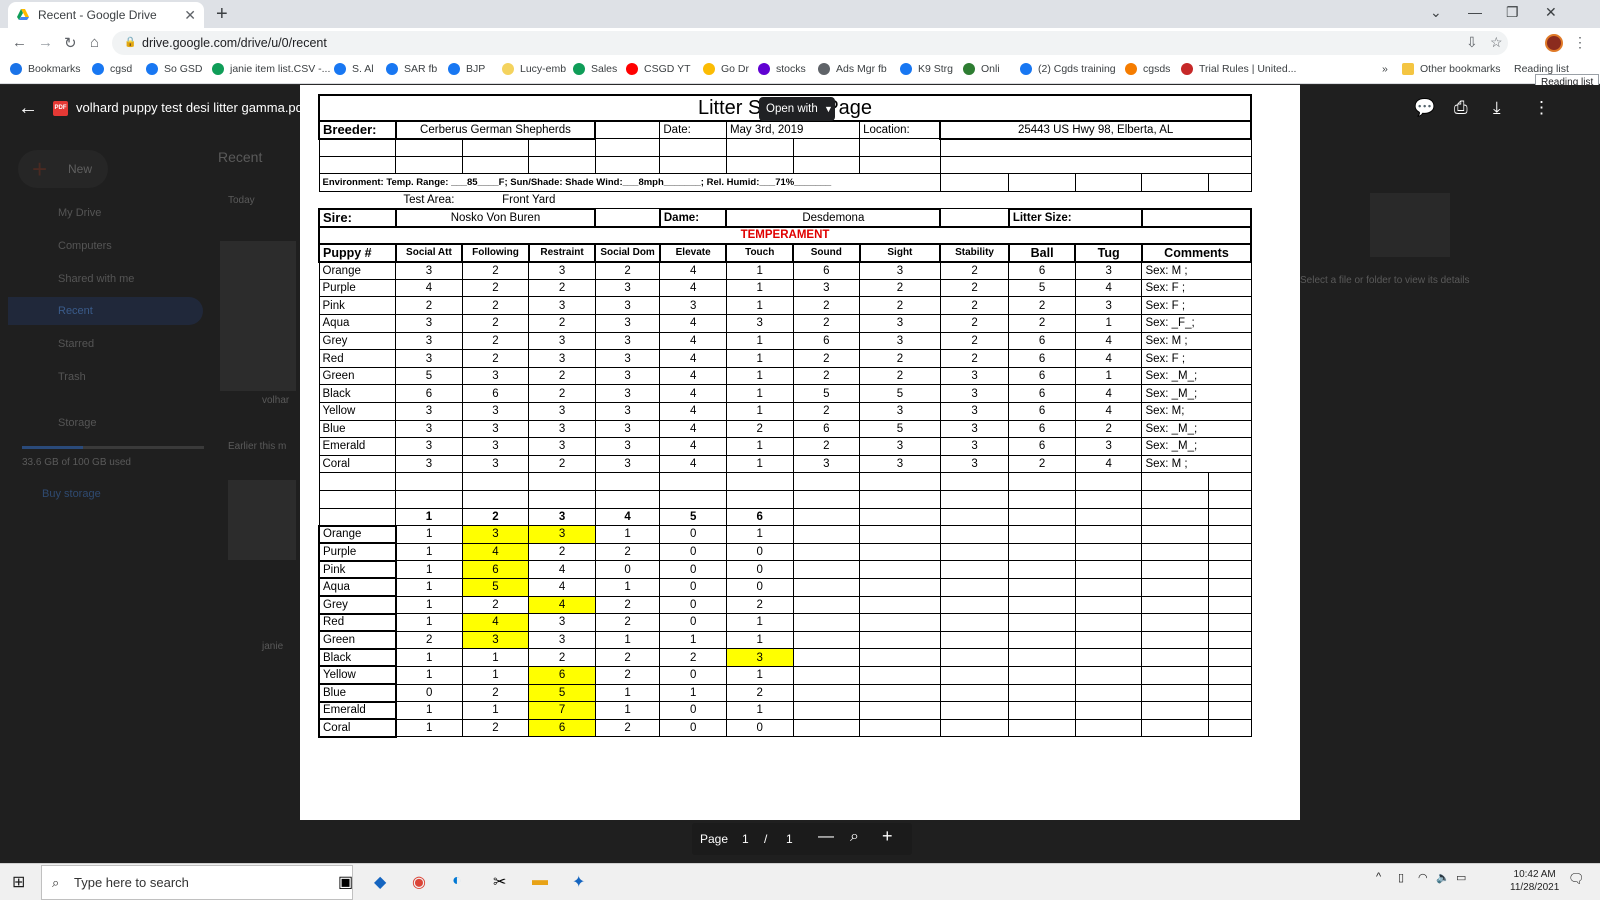  Describe the element at coordinates (1385, 69) in the screenshot. I see `bookmarks-overflow-icon: »` at that location.